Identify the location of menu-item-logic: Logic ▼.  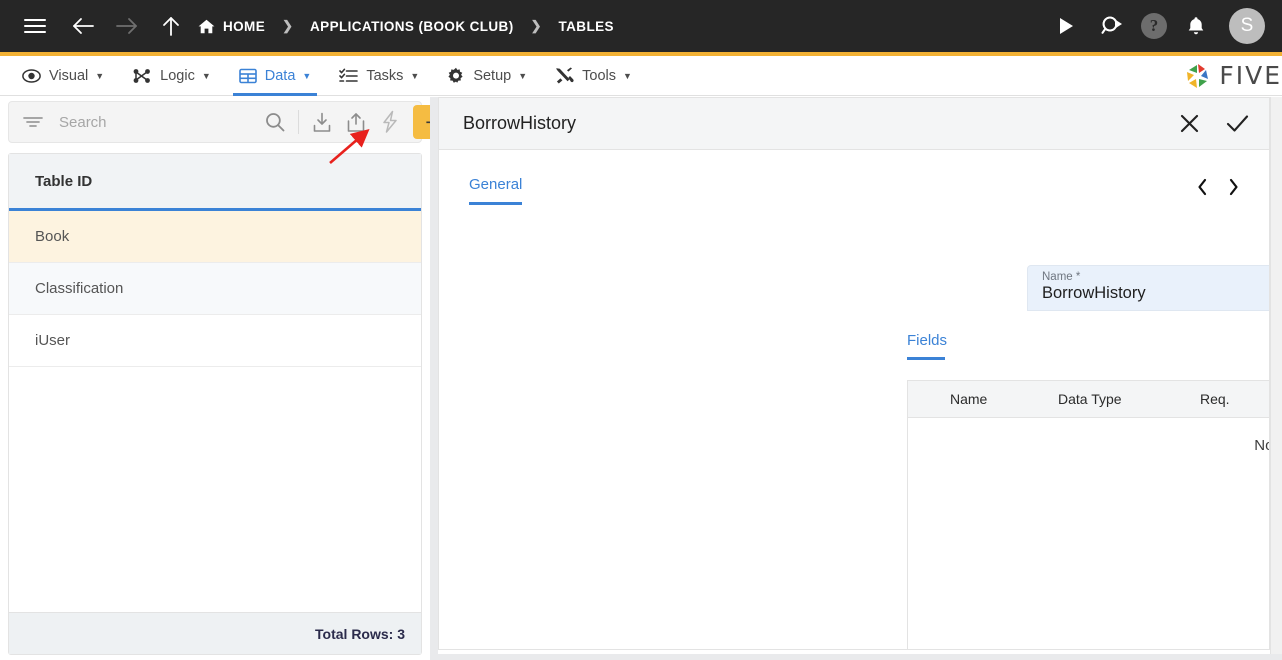
(171, 76).